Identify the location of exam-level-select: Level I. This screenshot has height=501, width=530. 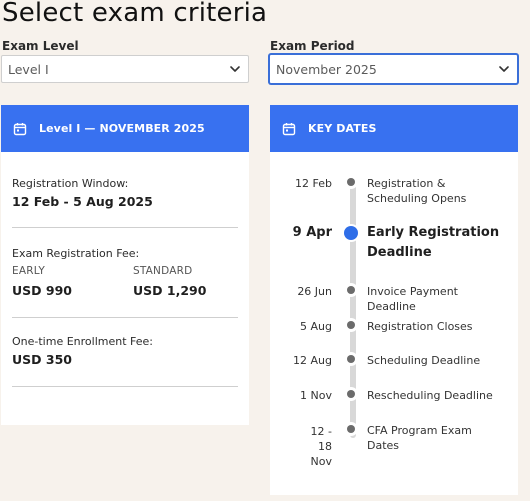
(125, 69).